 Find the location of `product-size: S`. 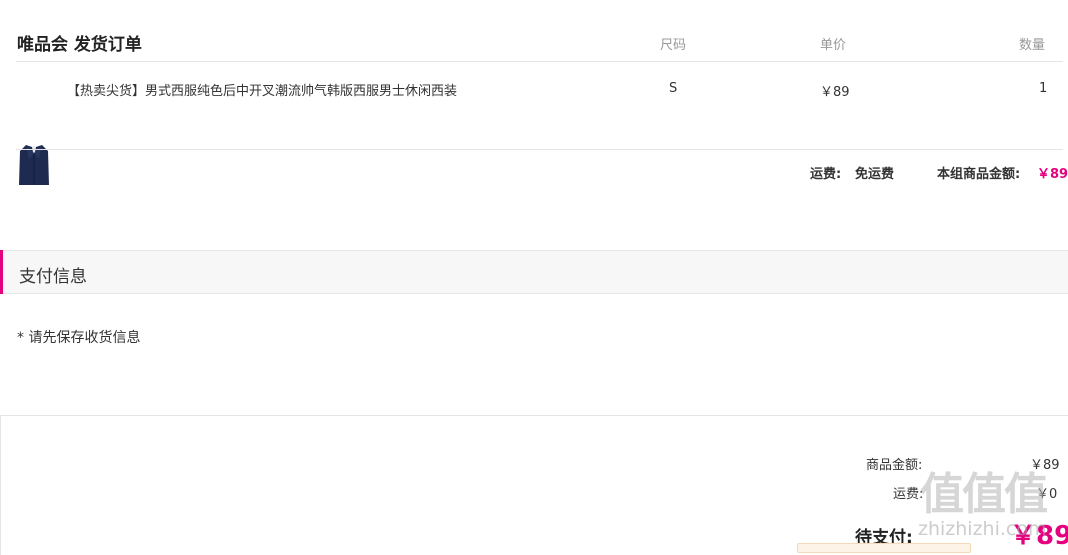

product-size: S is located at coordinates (673, 88).